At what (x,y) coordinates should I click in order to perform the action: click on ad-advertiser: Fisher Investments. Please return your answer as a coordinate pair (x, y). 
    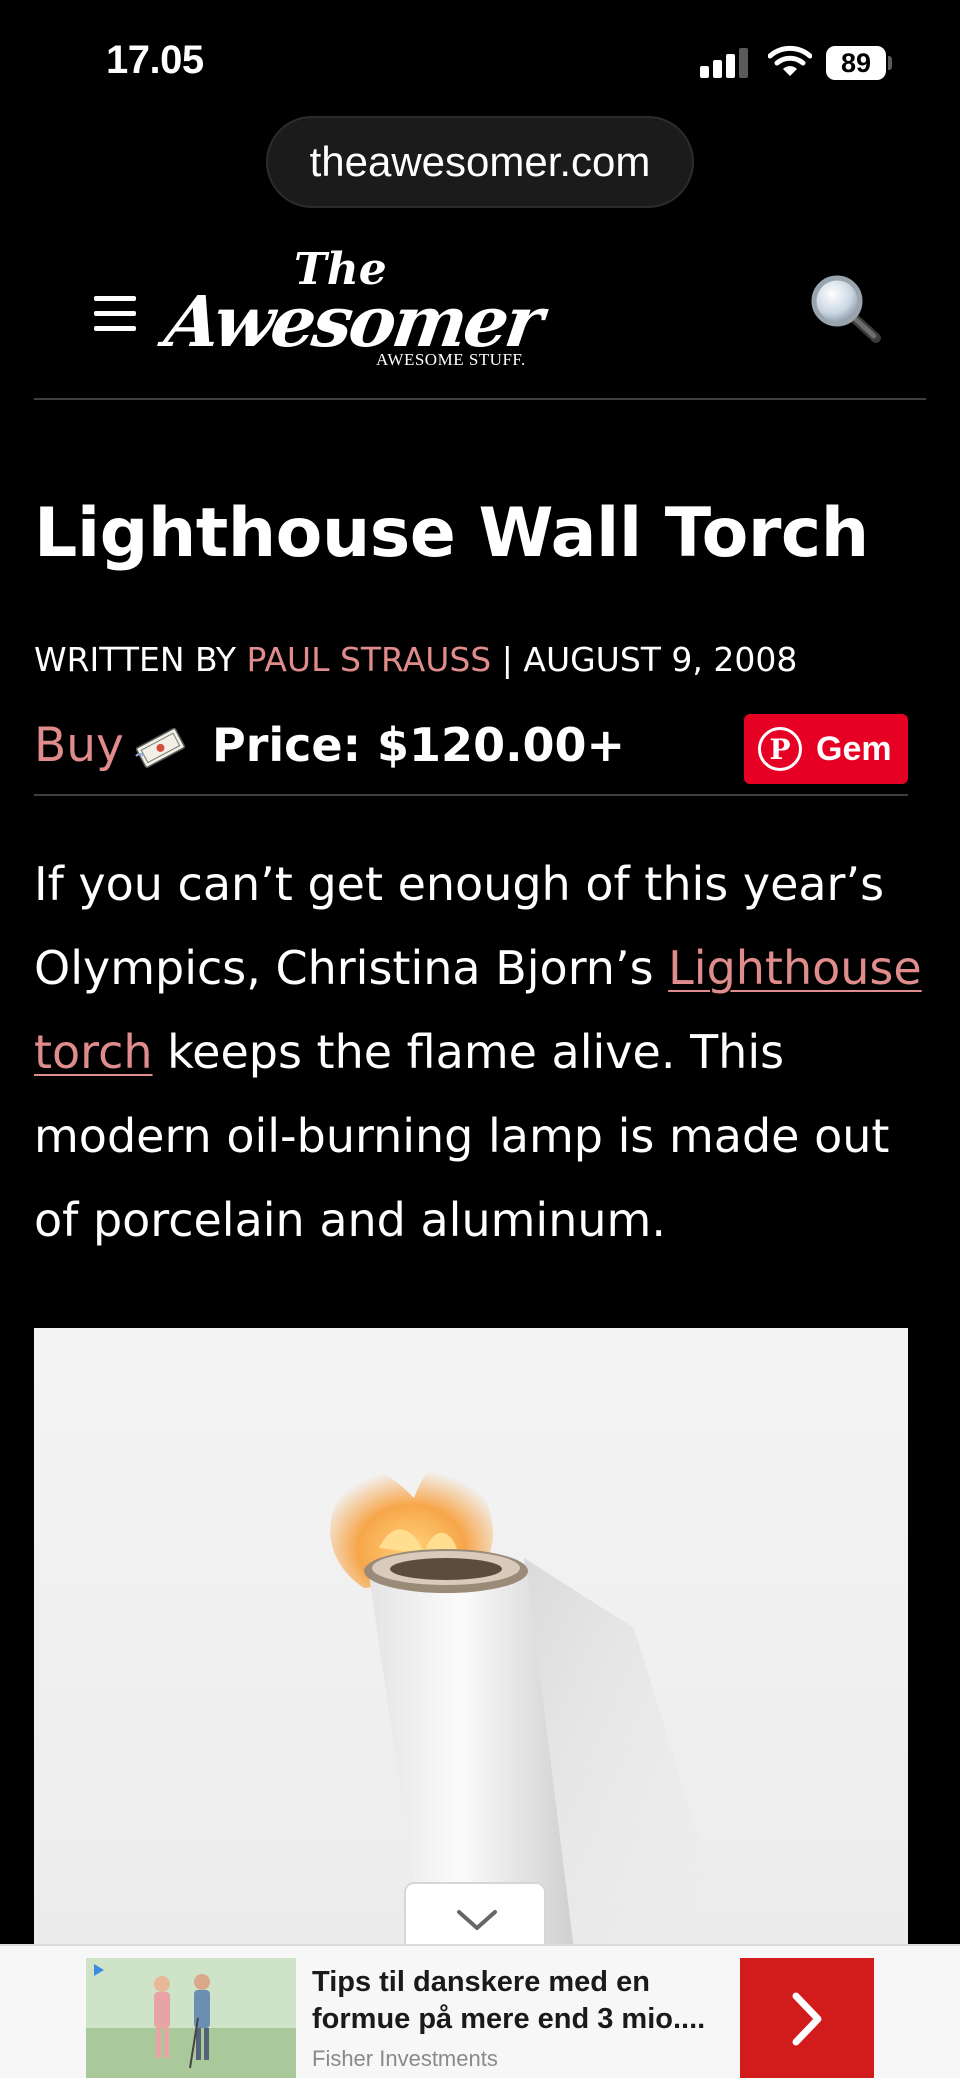
    Looking at the image, I should click on (405, 2058).